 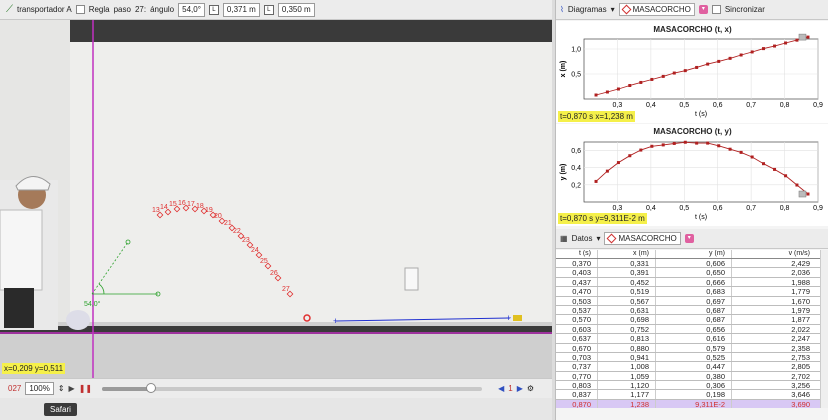 I want to click on table-row: 0,637 0,813 0,616 2,247, so click(x=692, y=339).